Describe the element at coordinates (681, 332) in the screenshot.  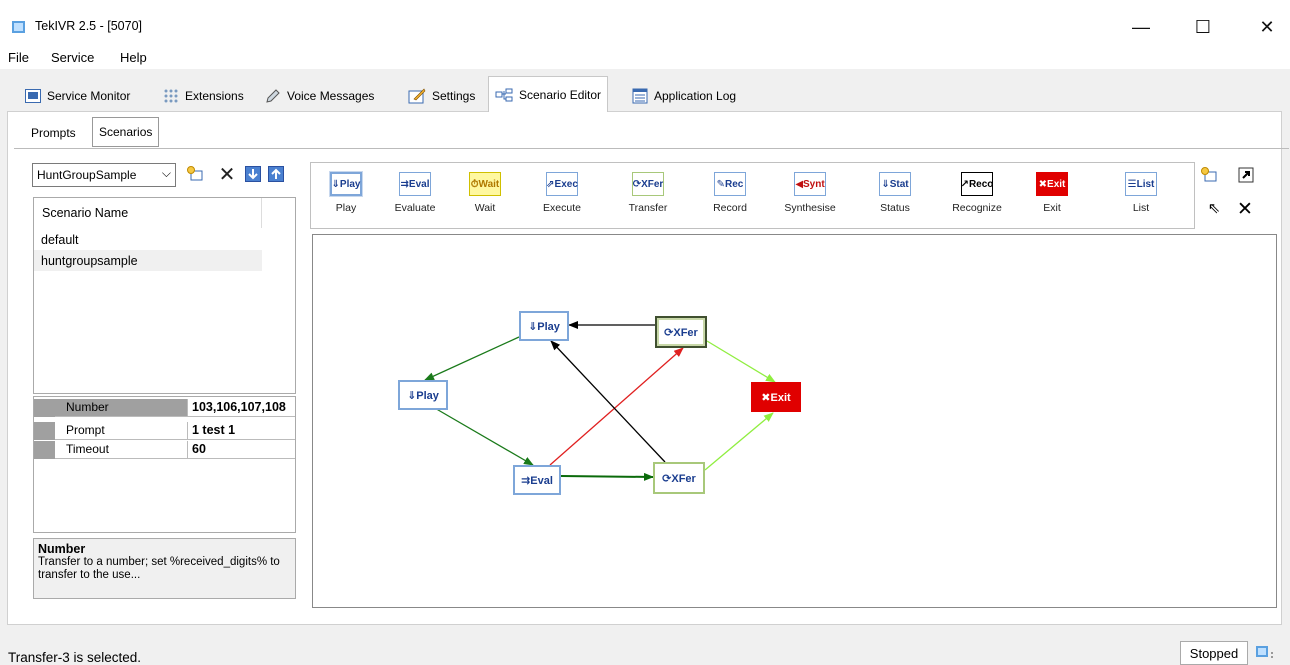
I see `node-transfer-xfer1: ⟳XFer` at that location.